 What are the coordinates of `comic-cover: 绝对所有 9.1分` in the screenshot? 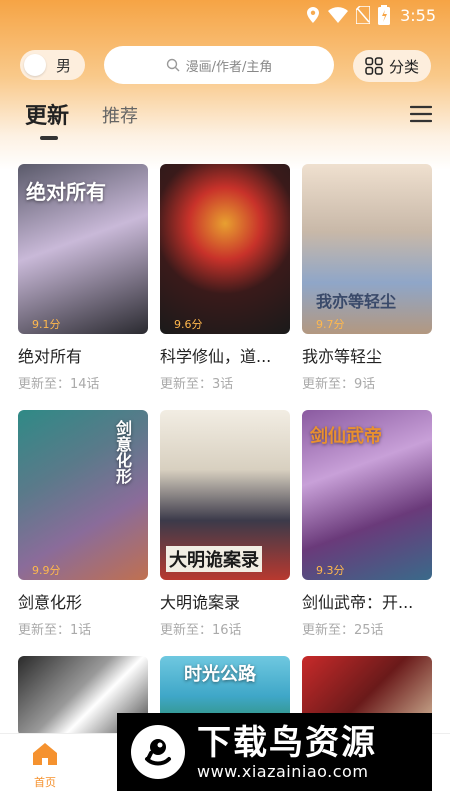 It's located at (83, 249).